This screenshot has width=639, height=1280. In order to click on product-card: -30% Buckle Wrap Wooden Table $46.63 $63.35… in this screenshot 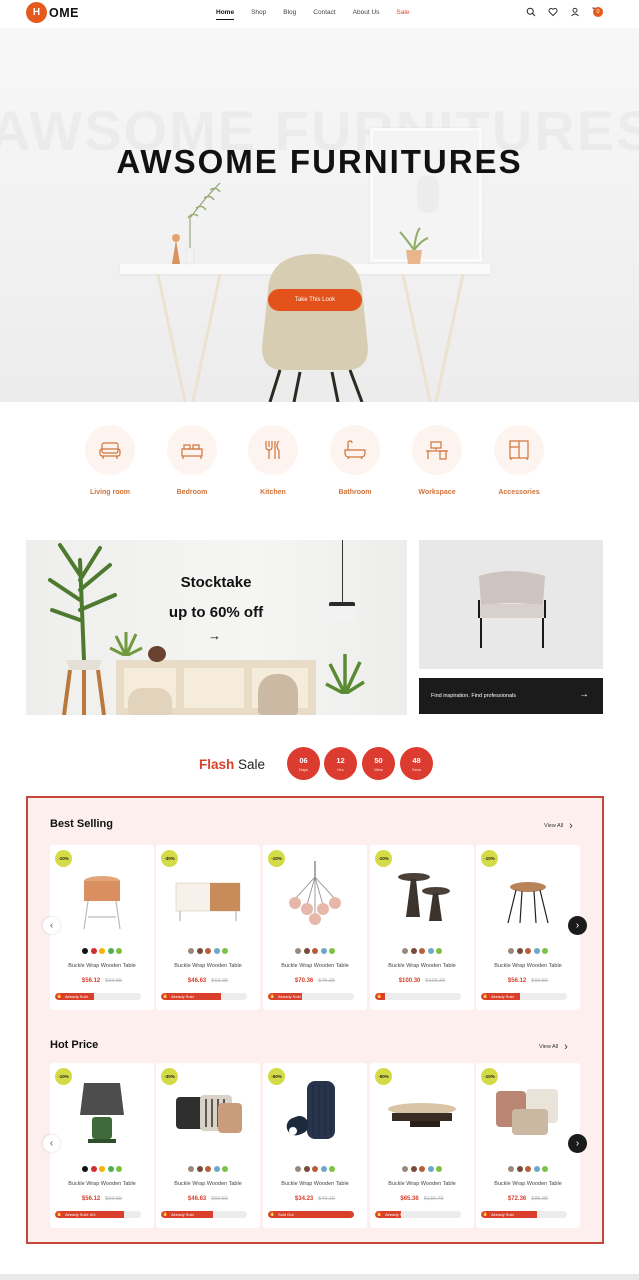, I will do `click(208, 927)`.